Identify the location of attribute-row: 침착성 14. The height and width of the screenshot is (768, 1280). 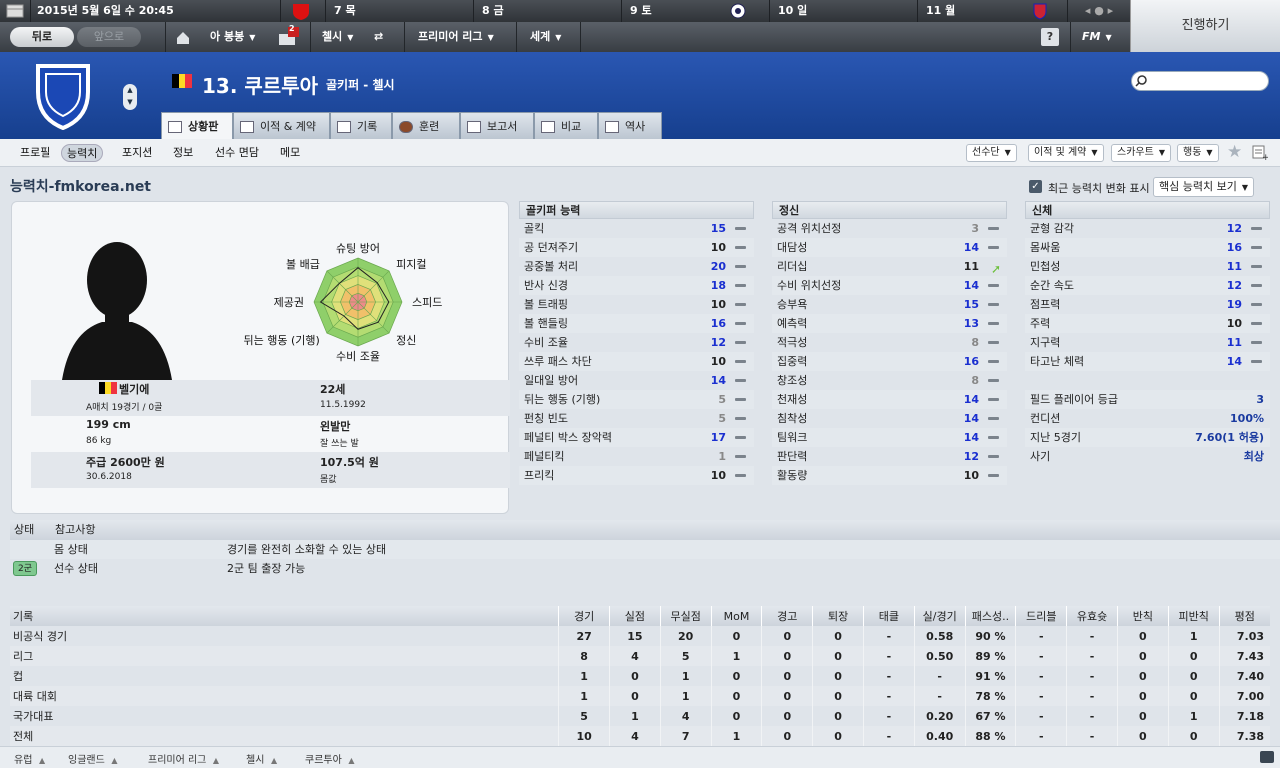
(889, 418).